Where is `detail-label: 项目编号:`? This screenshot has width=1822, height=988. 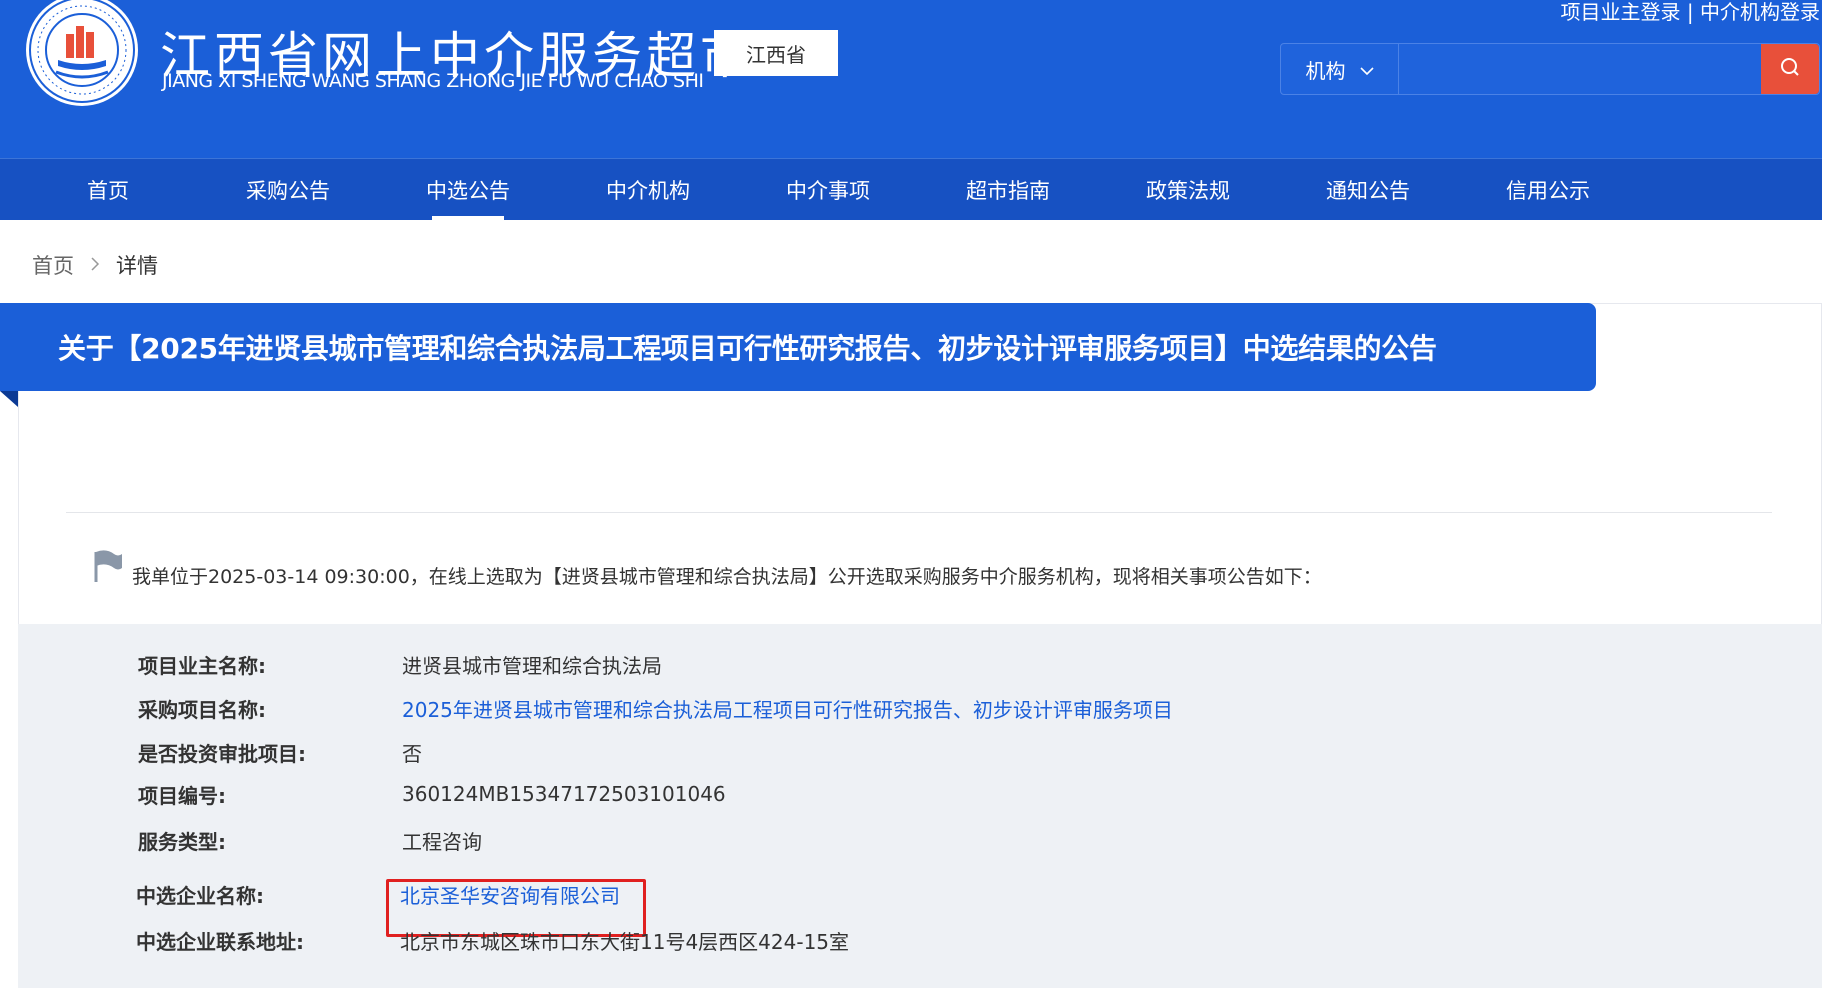
detail-label: 项目编号: is located at coordinates (182, 795).